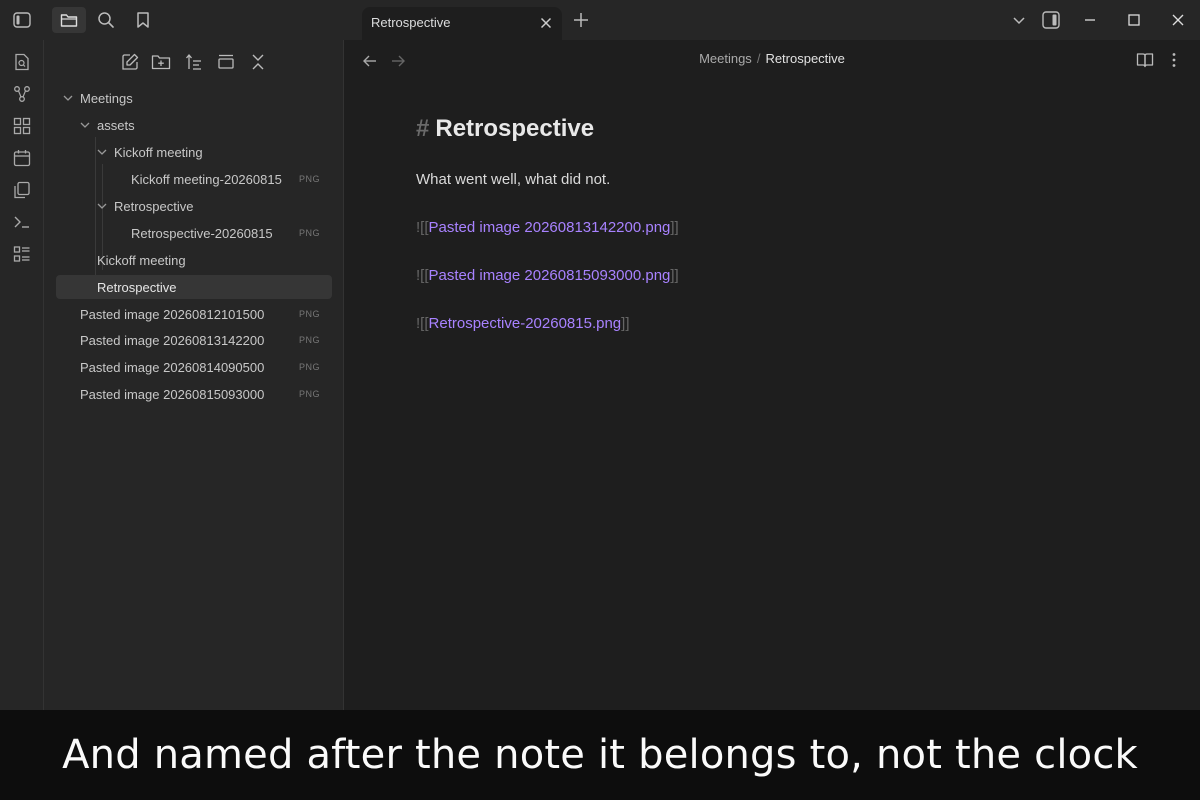 This screenshot has width=1200, height=800. I want to click on tree-item-label: Pasted image 20260812101500, so click(172, 314).